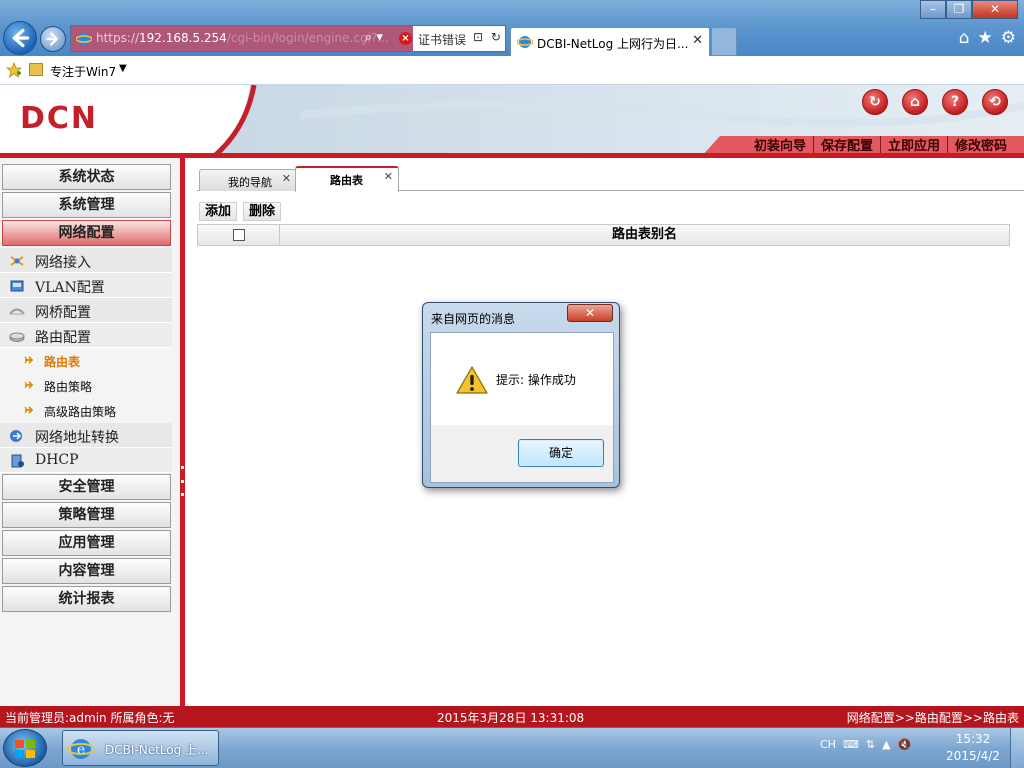 Image resolution: width=1024 pixels, height=768 pixels. Describe the element at coordinates (905, 744) in the screenshot. I see `volume-muted-icon: 🔇` at that location.